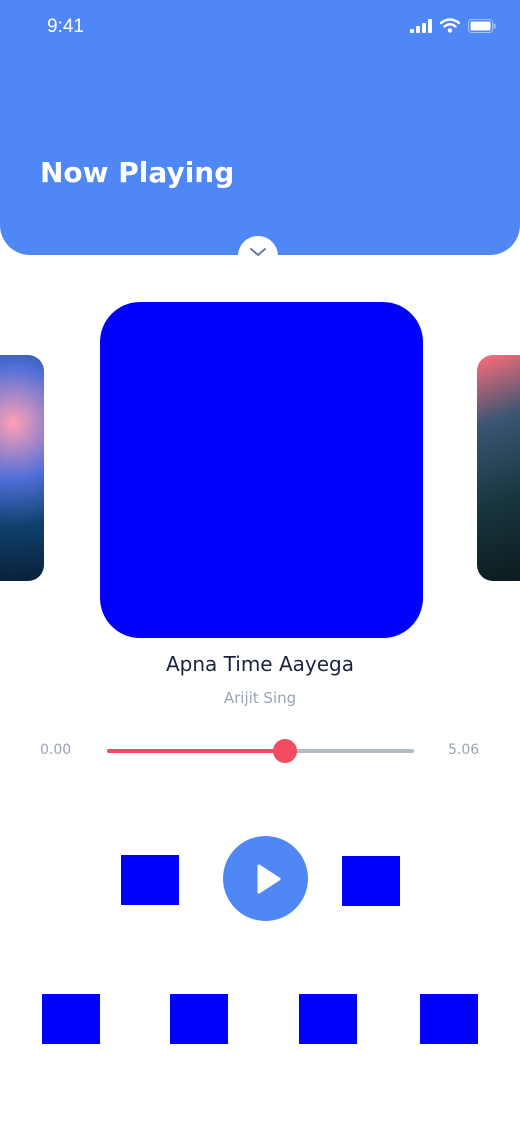  What do you see at coordinates (71, 1019) in the screenshot?
I see `shuffle-button` at bounding box center [71, 1019].